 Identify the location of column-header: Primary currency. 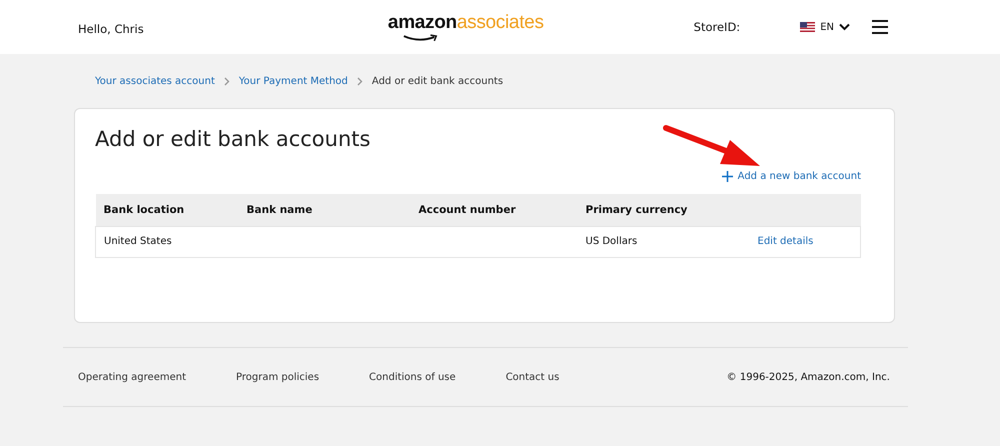
(637, 210).